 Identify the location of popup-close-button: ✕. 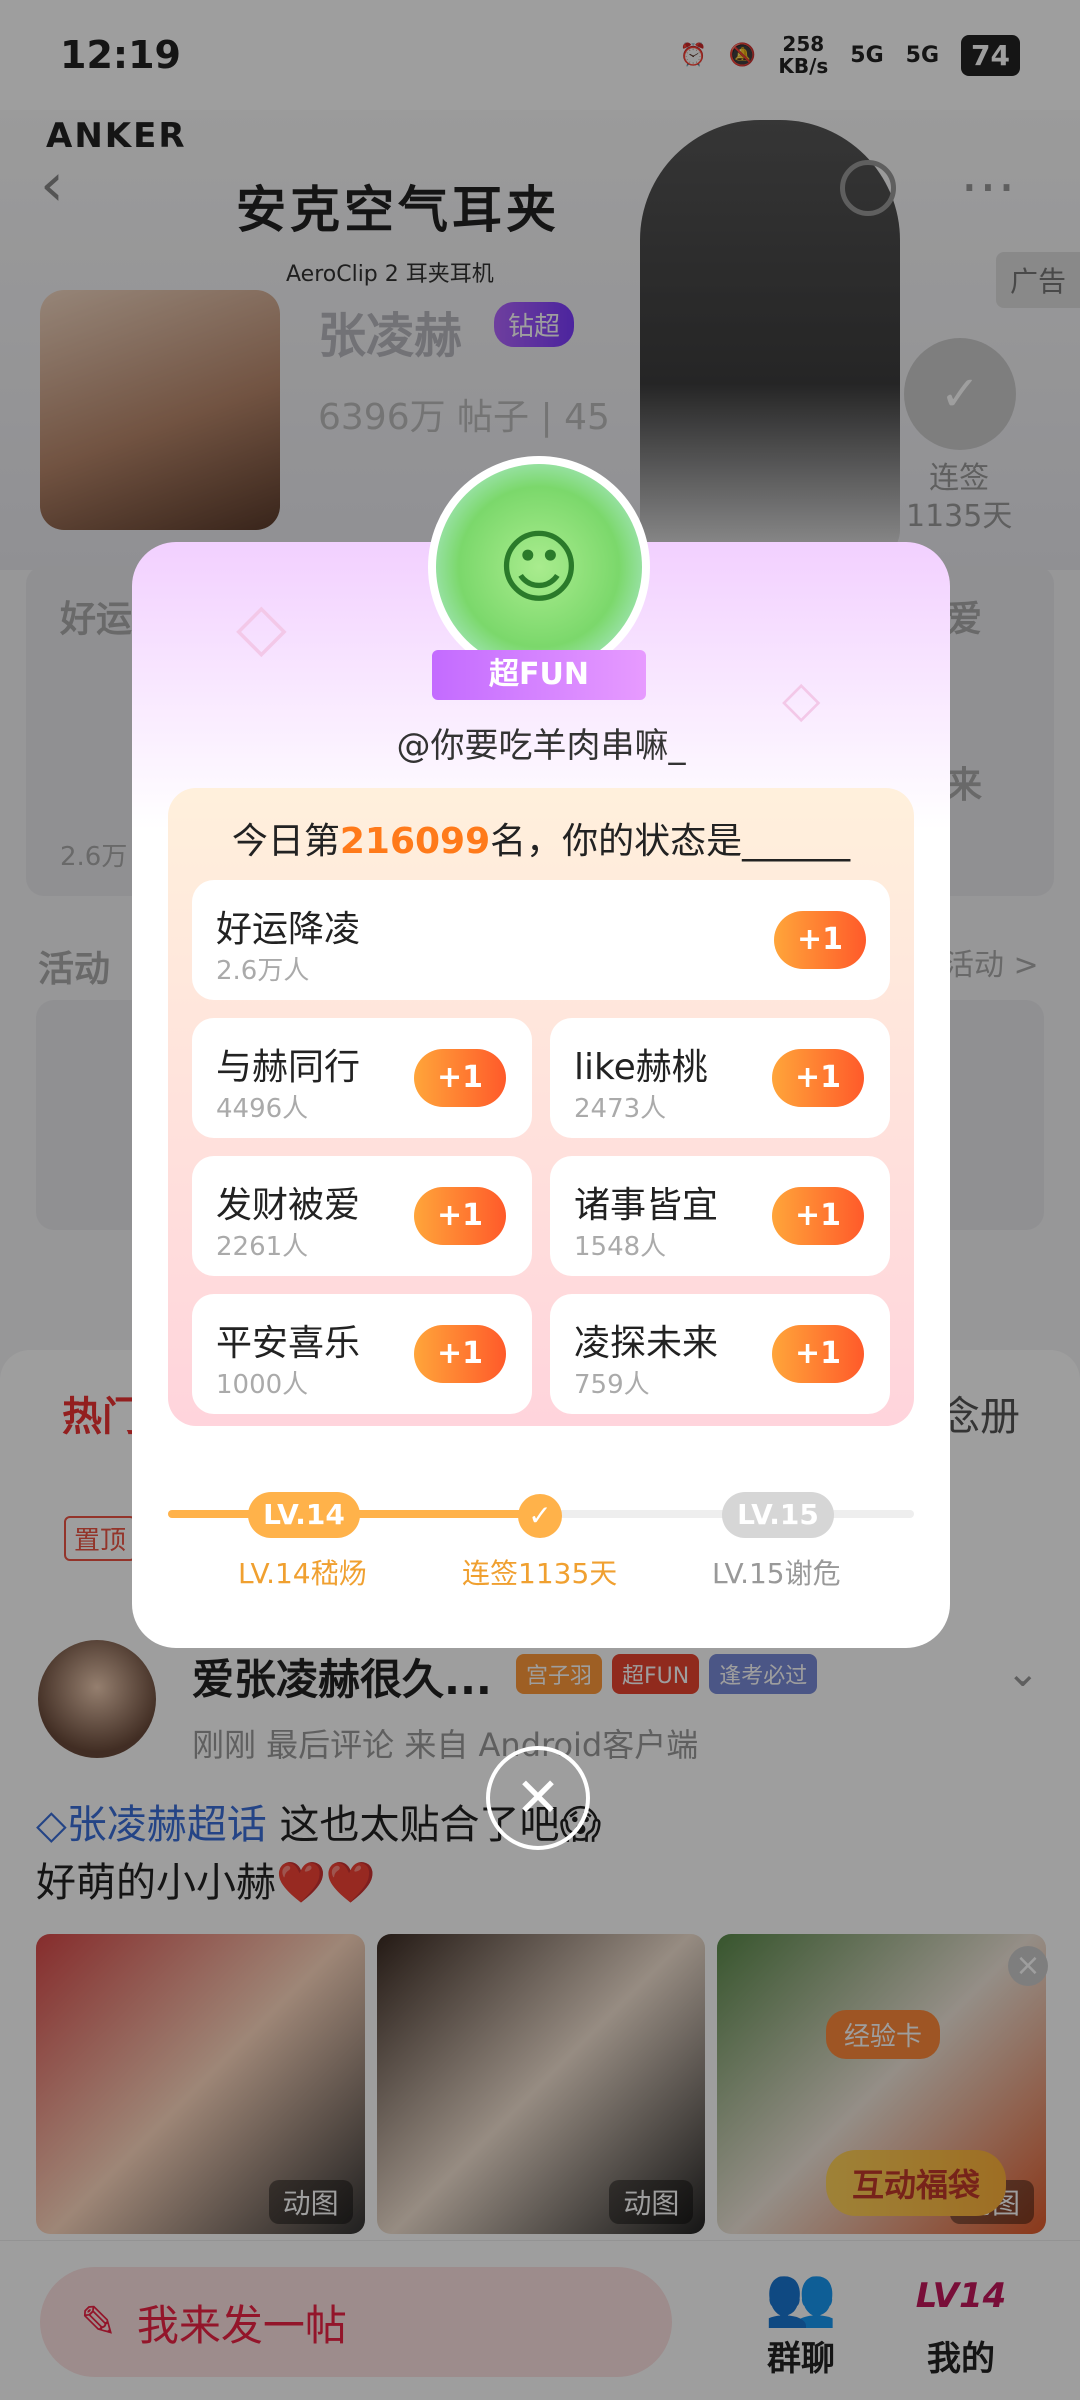
(538, 1798).